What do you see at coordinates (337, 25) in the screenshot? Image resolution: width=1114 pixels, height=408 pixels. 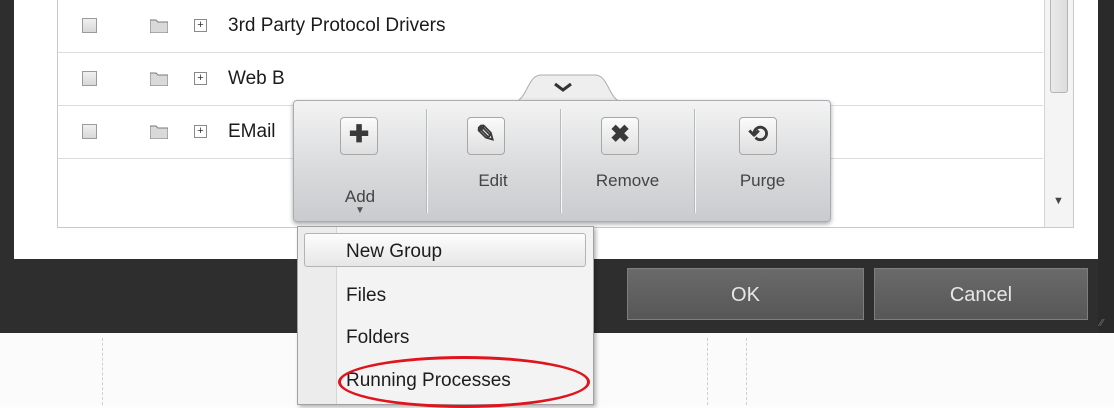 I see `row-label: 3rd Party Protocol Drivers` at bounding box center [337, 25].